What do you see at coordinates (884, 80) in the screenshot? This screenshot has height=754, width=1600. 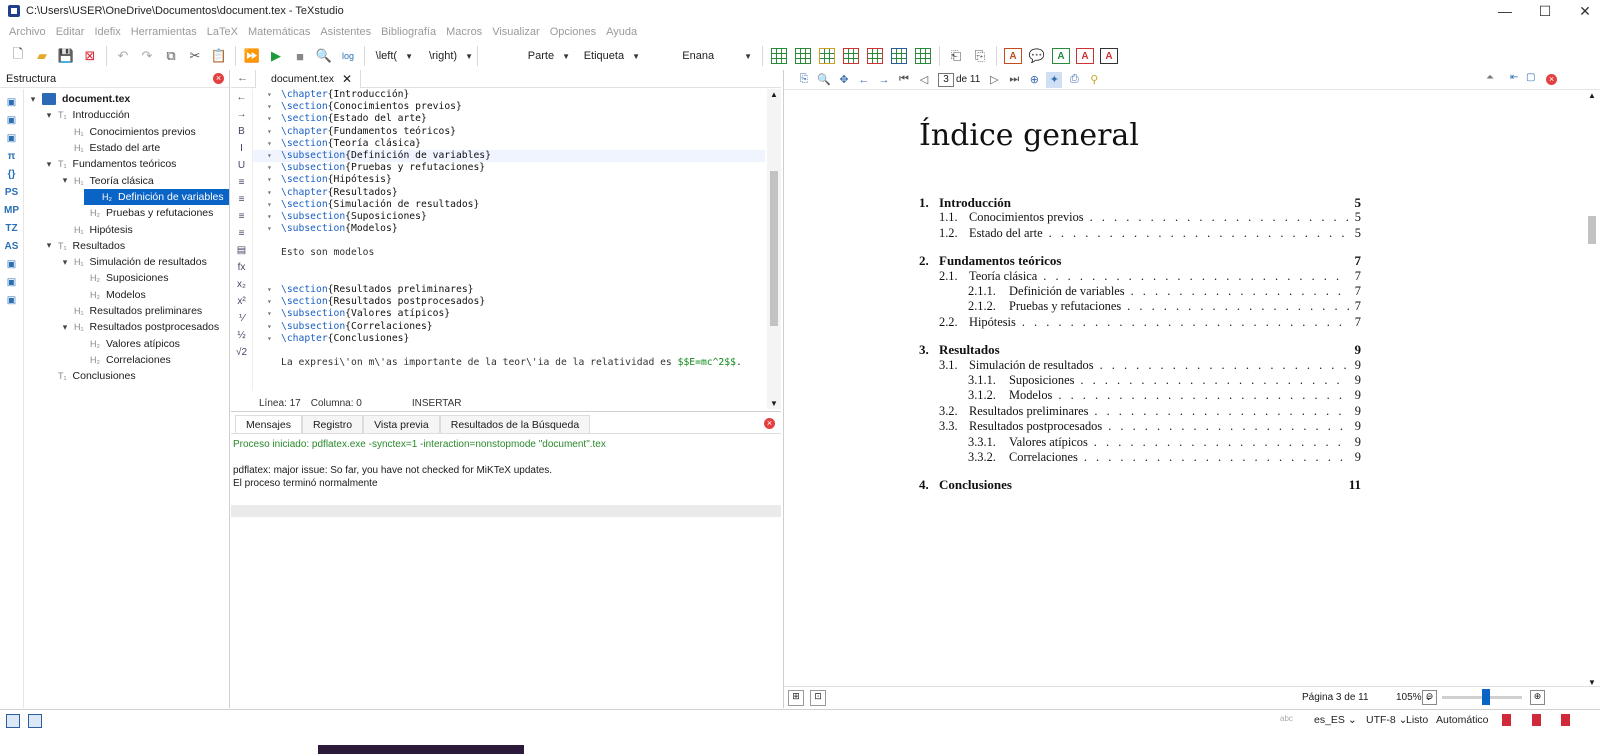 I see `forward-arrow-icon: →` at bounding box center [884, 80].